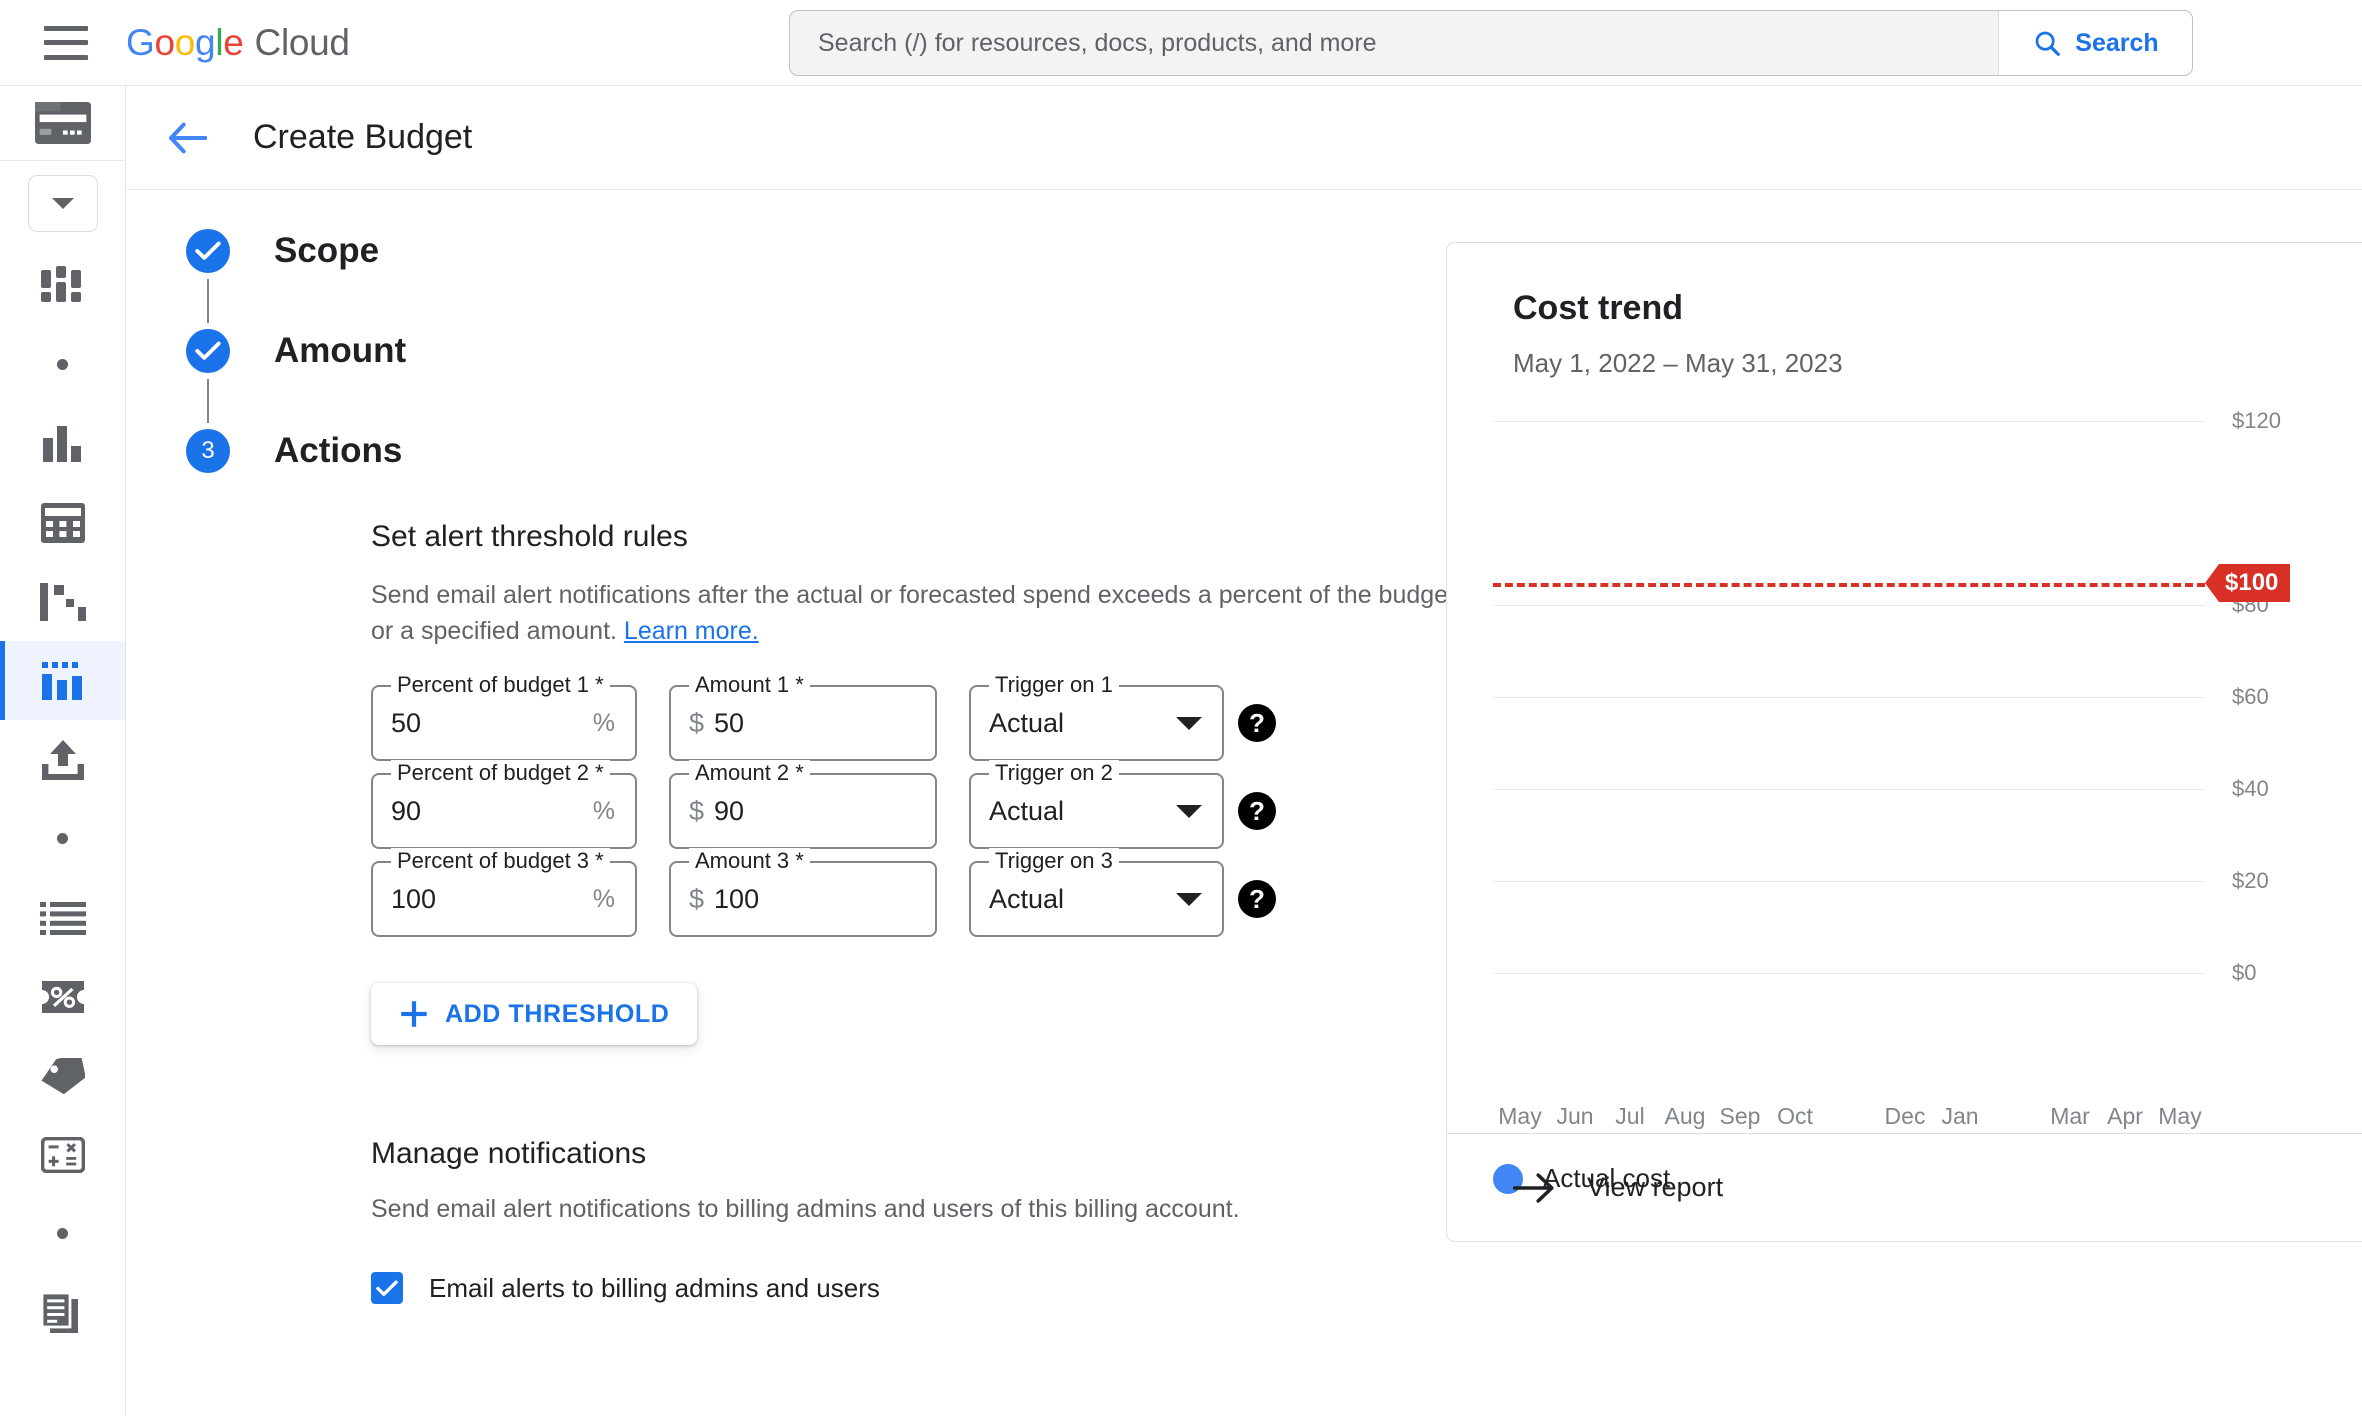  I want to click on logo-letter: G, so click(140, 42).